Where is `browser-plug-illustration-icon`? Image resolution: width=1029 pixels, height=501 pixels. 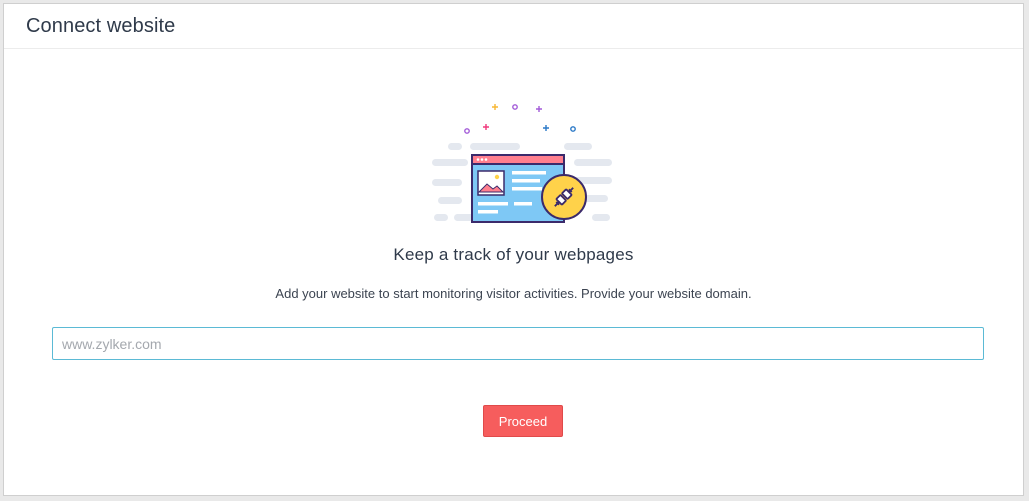
browser-plug-illustration-icon is located at coordinates (522, 163).